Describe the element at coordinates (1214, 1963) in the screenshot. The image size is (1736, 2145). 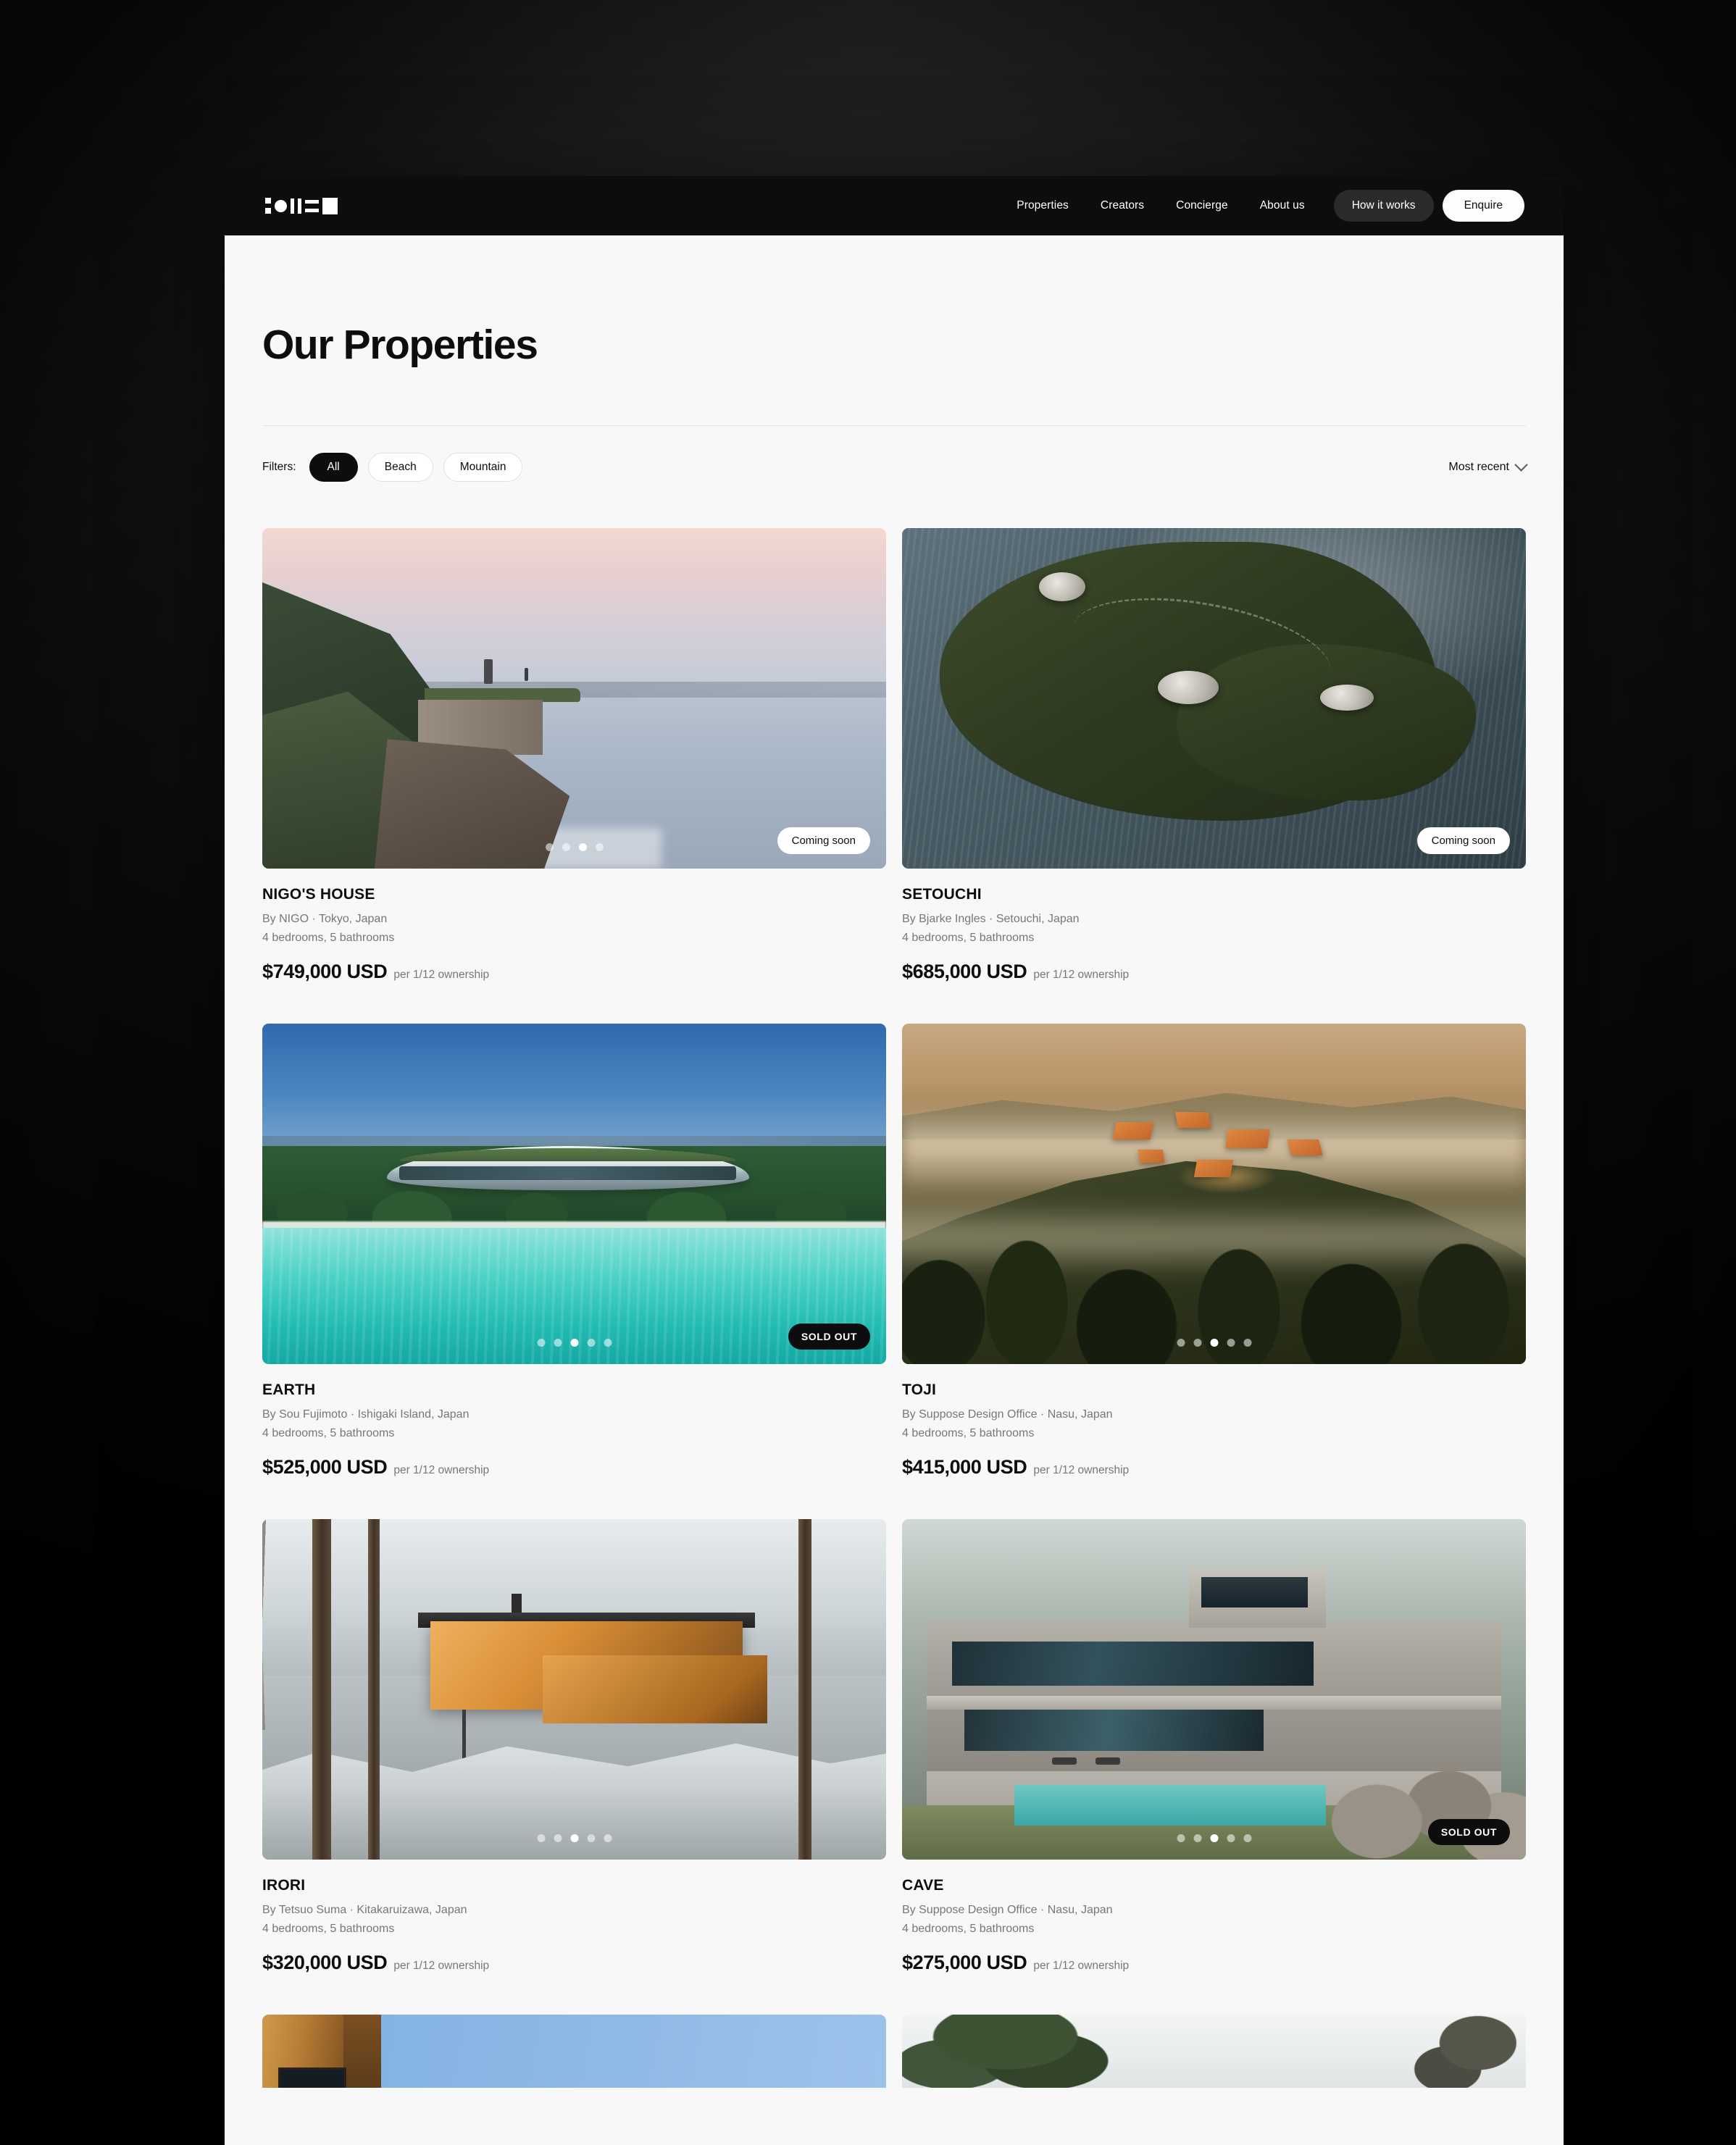
I see `property-price-row: $275,000 USD per 1/12 ownership` at that location.